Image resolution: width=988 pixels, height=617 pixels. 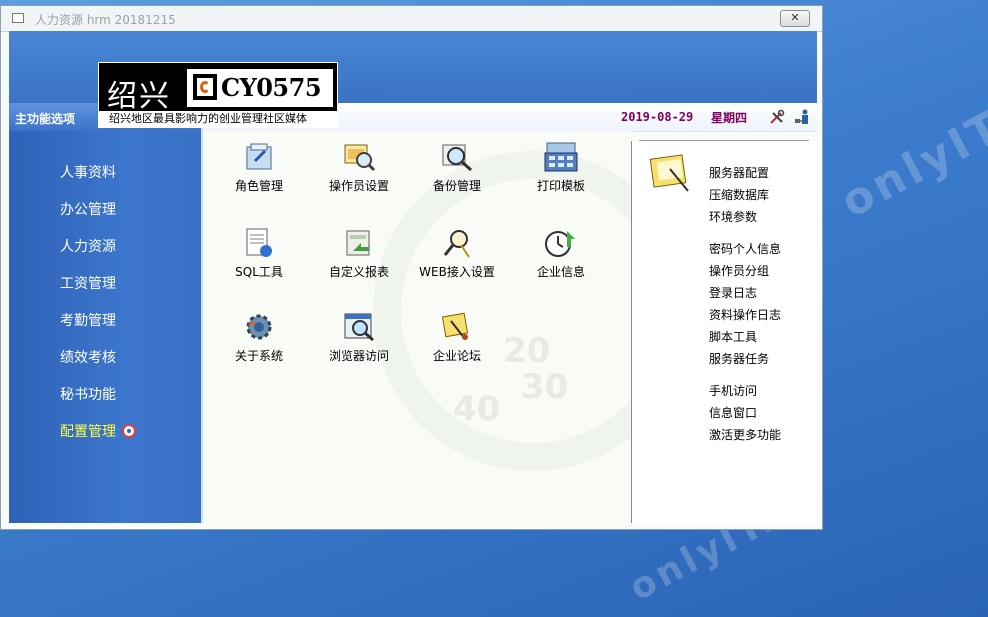 I want to click on sidebar-item-label: 考勤管理, so click(x=88, y=321).